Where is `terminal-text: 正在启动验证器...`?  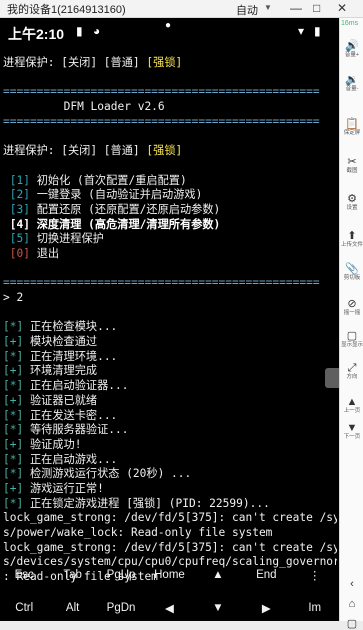 terminal-text: 正在启动验证器... is located at coordinates (76, 386).